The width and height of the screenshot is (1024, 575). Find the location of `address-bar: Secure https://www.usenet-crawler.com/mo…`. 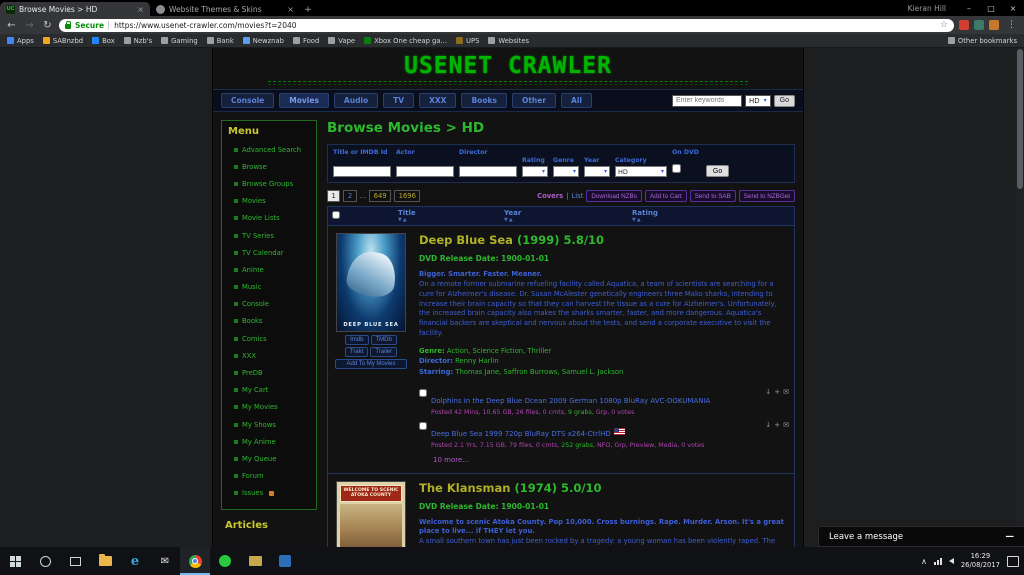

address-bar: Secure https://www.usenet-crawler.com/mo… is located at coordinates (506, 25).